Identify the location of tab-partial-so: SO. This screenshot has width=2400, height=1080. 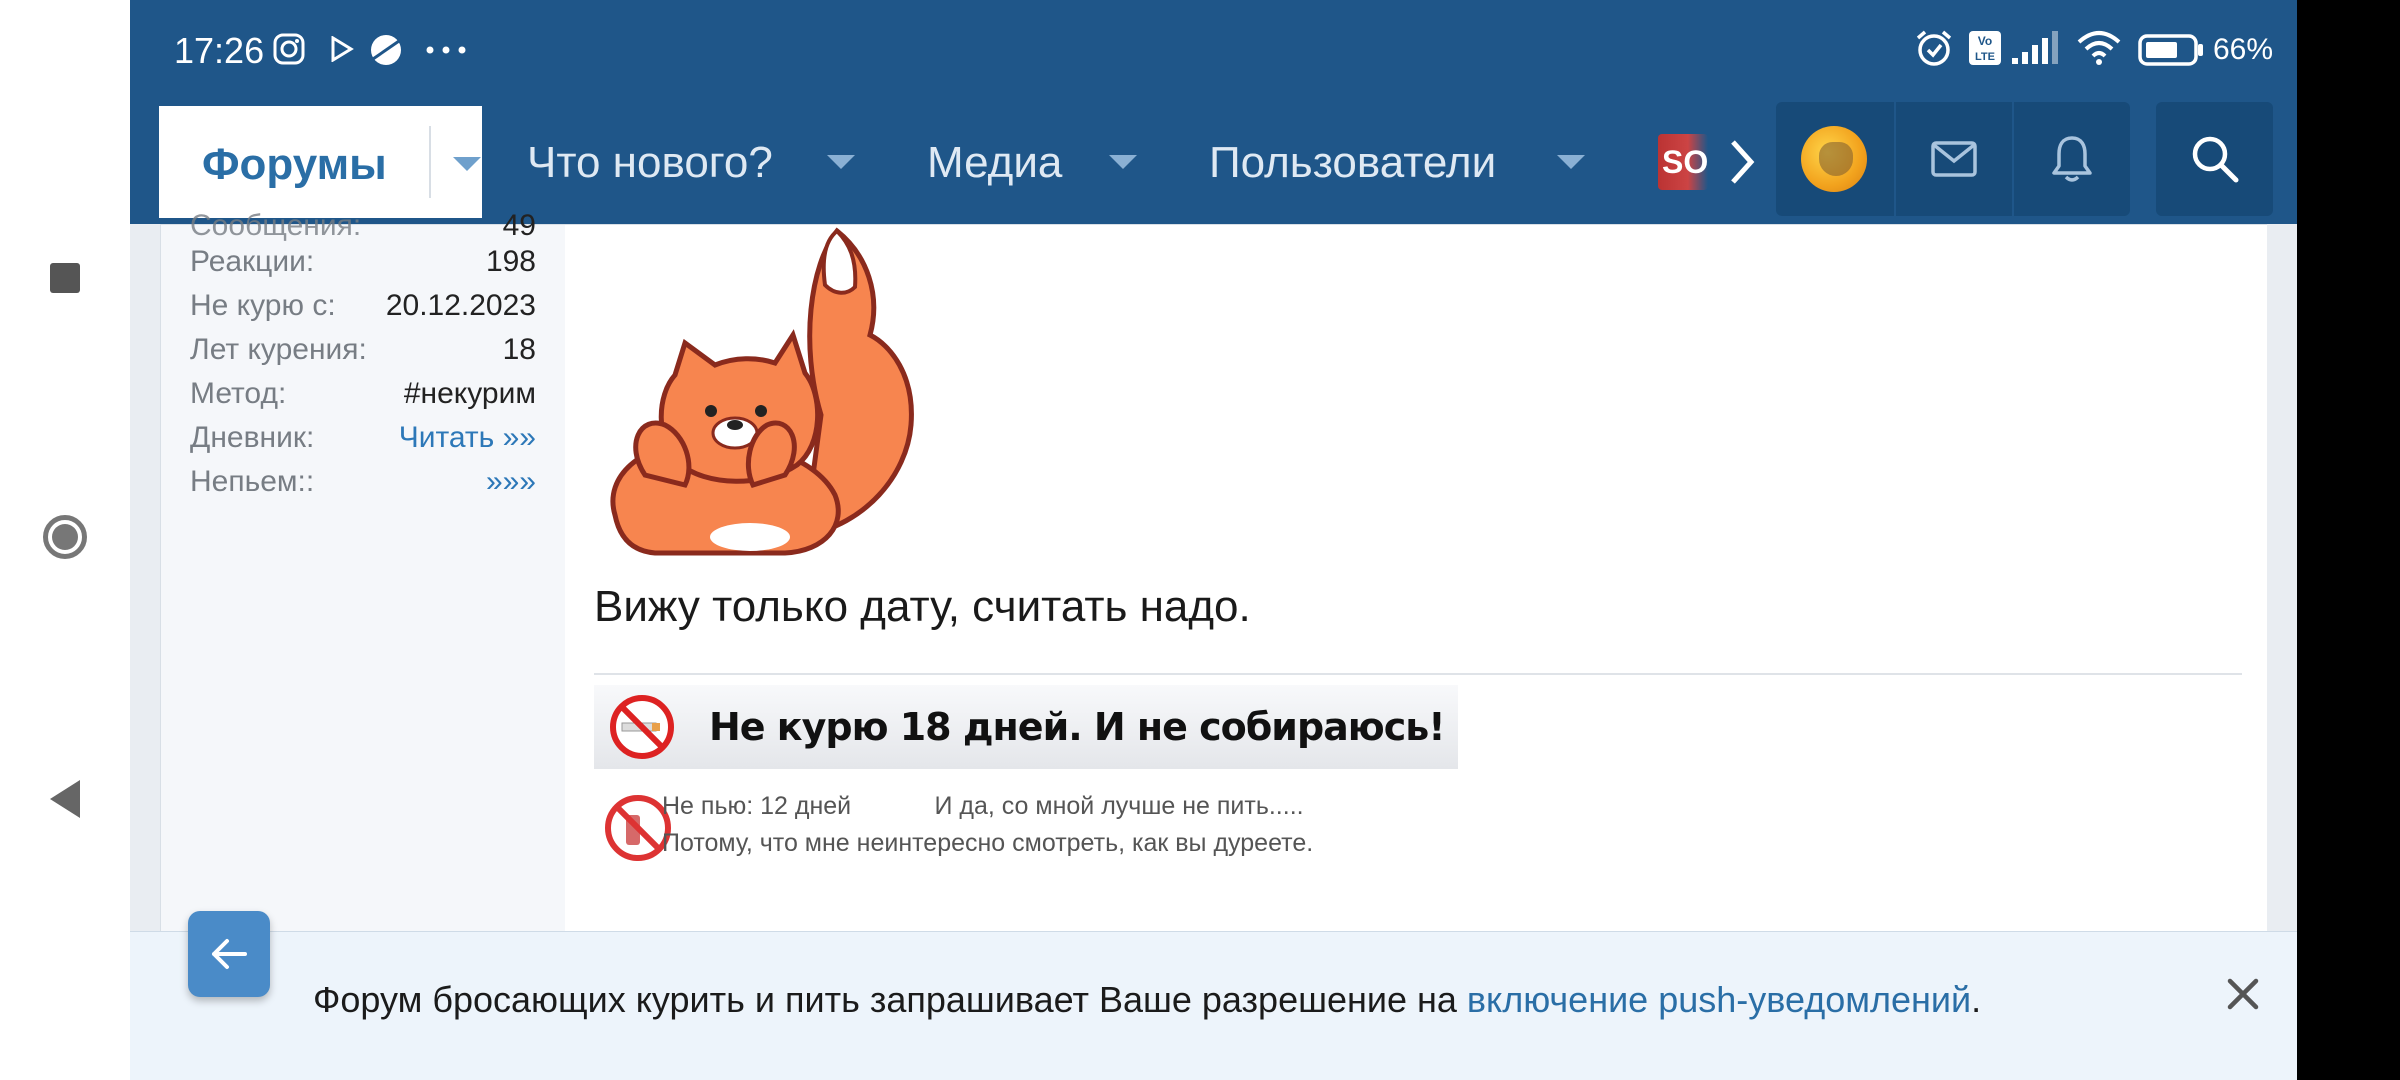
(1683, 162).